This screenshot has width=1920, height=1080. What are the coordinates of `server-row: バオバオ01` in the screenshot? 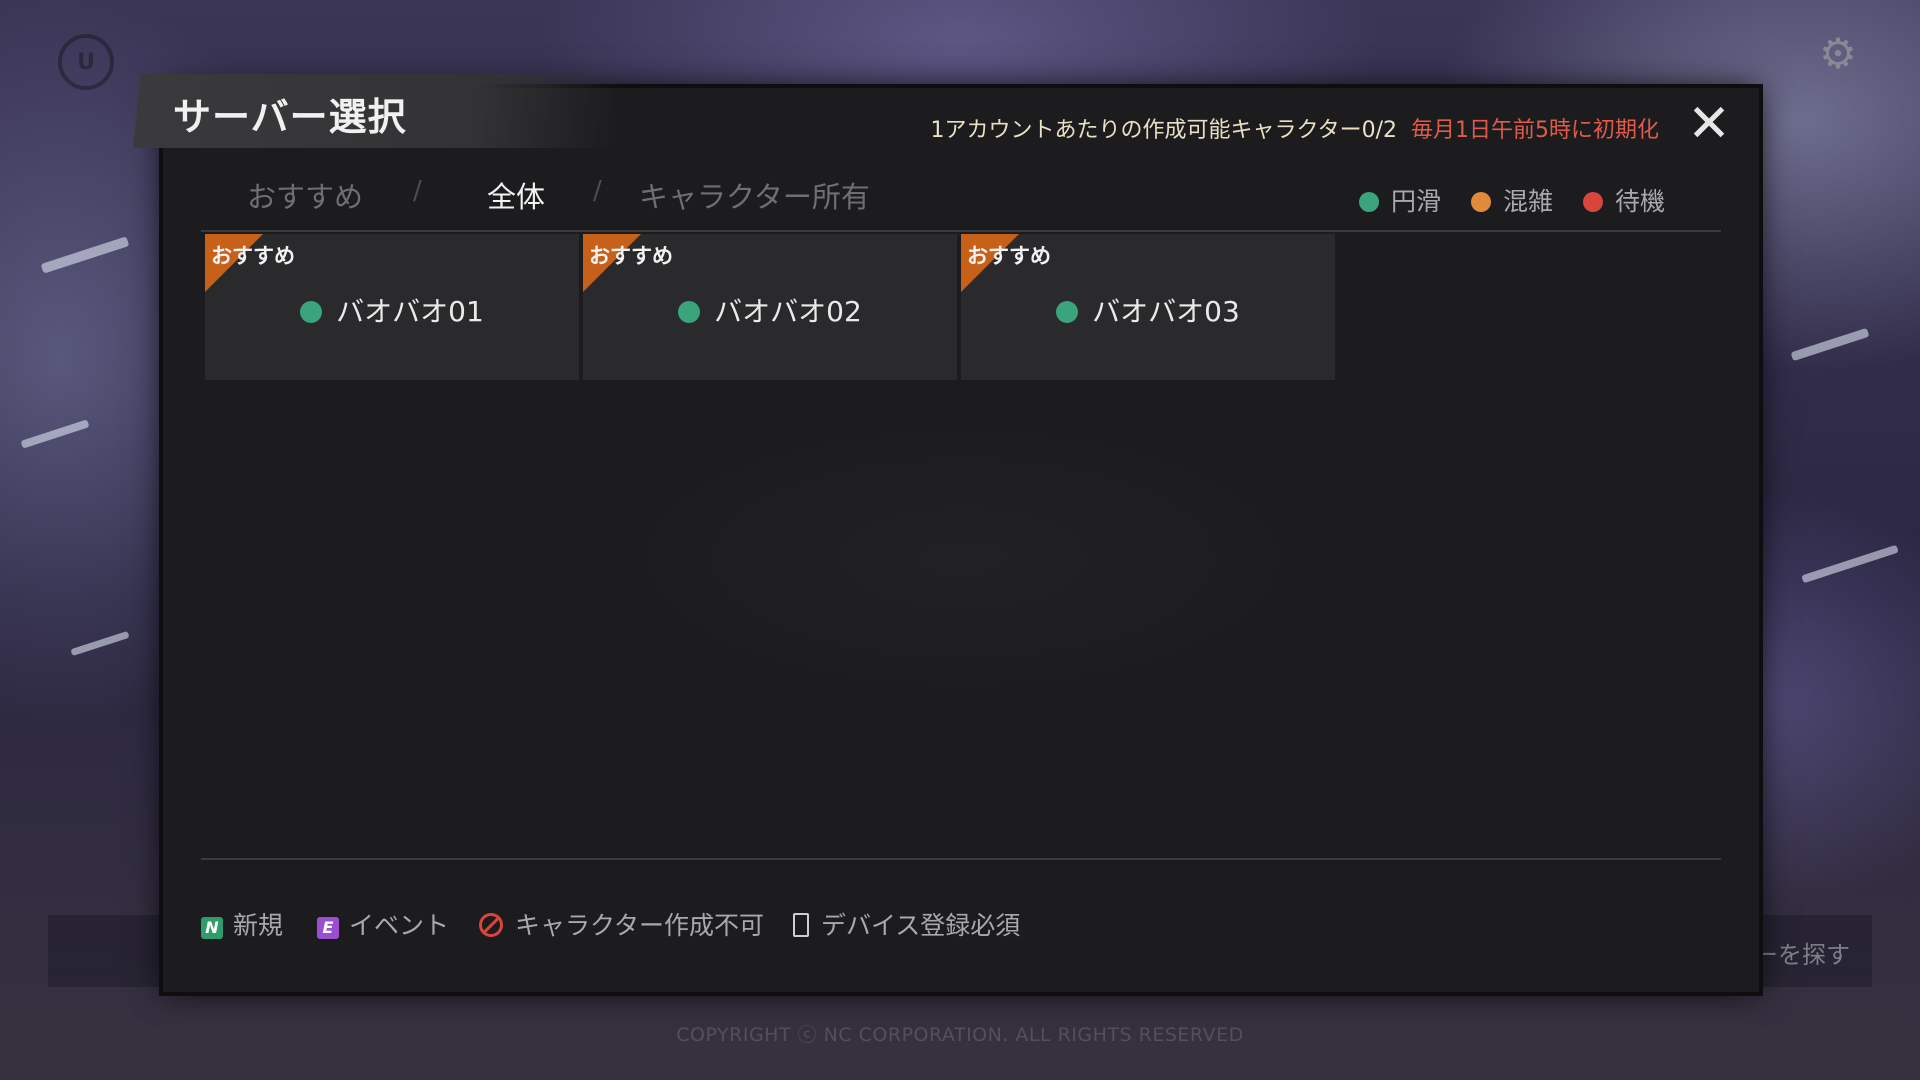 It's located at (392, 310).